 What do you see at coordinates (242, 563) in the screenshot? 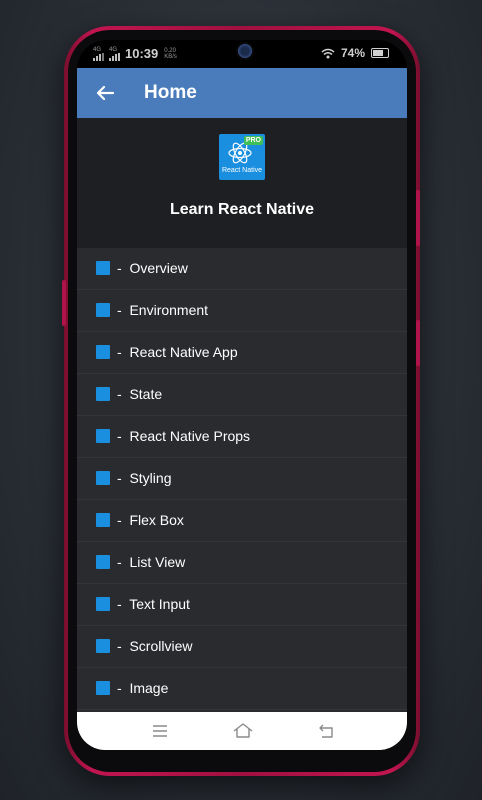
I see `list-item-list-view: - List View` at bounding box center [242, 563].